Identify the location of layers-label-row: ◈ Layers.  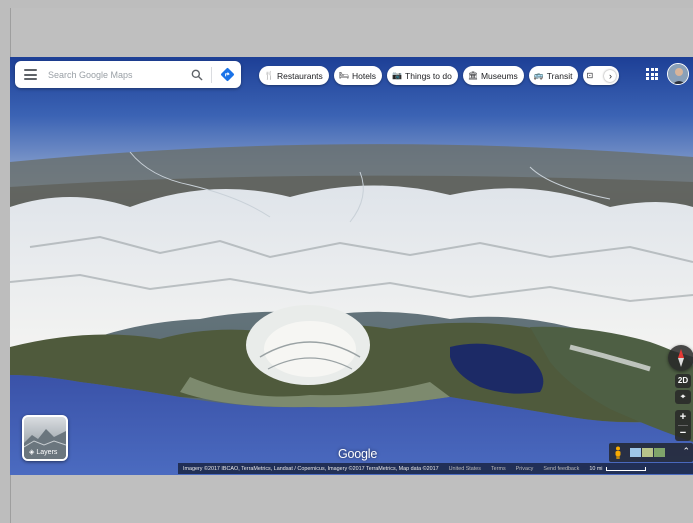
(43, 452).